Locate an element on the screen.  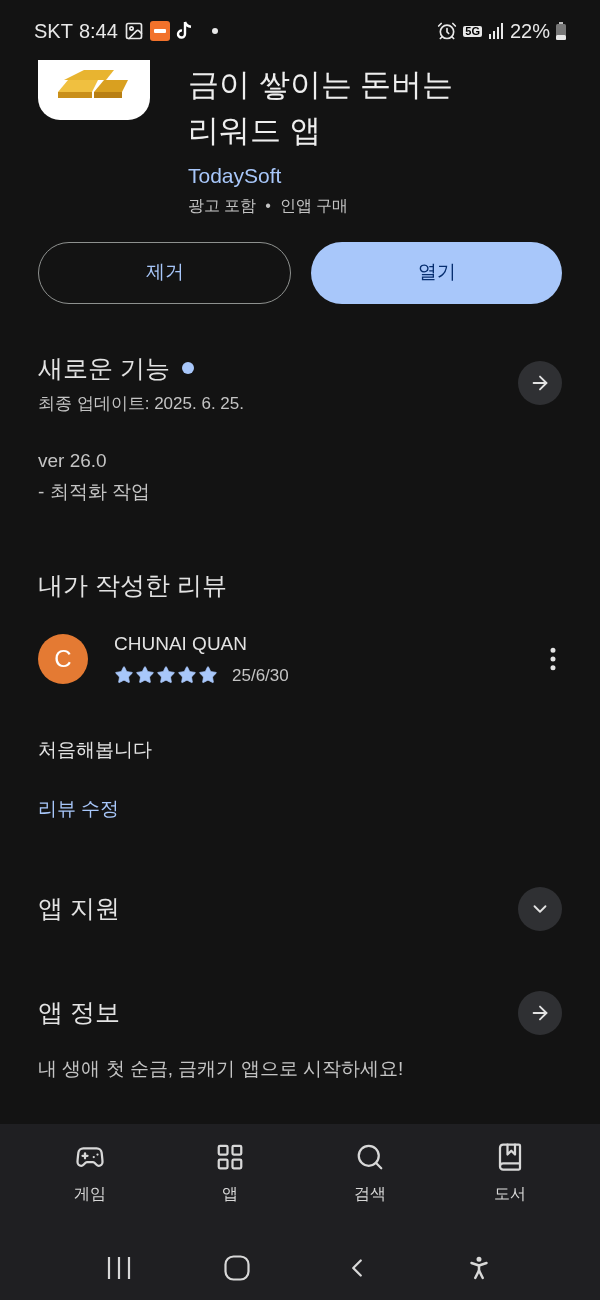
carrier-text: SKT is located at coordinates (53, 31).